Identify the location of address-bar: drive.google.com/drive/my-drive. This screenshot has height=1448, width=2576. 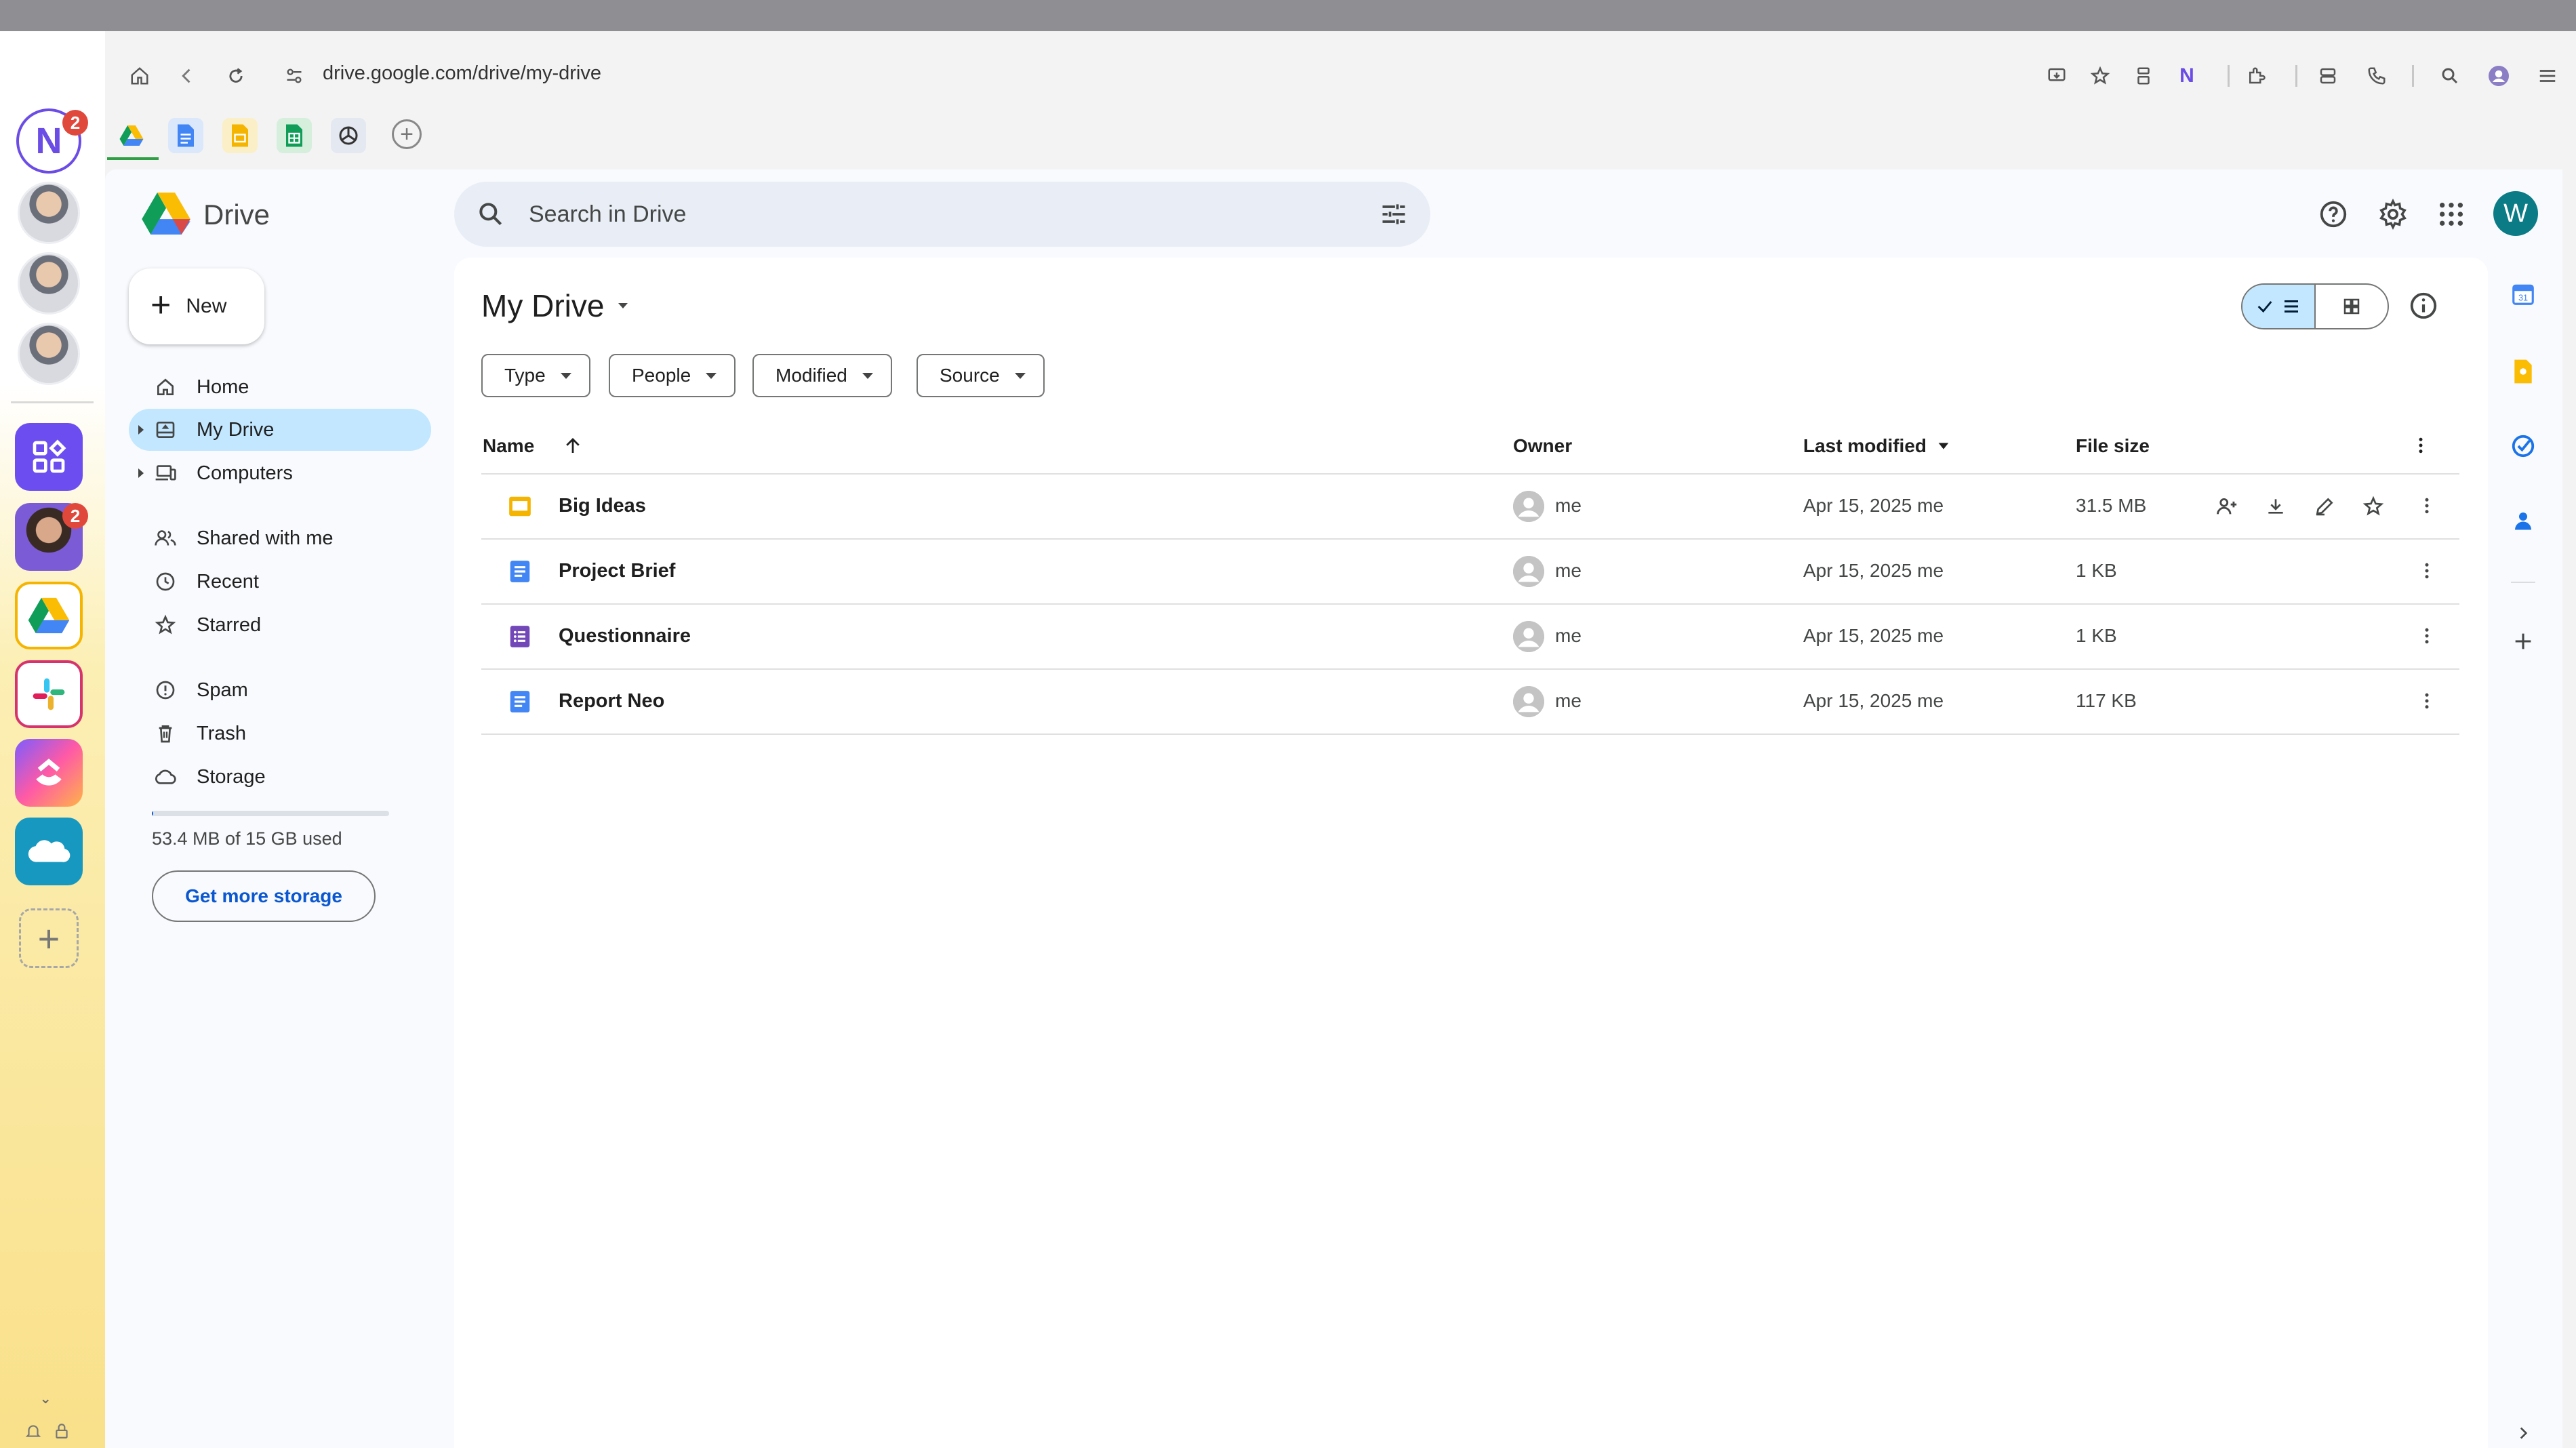
(462, 73).